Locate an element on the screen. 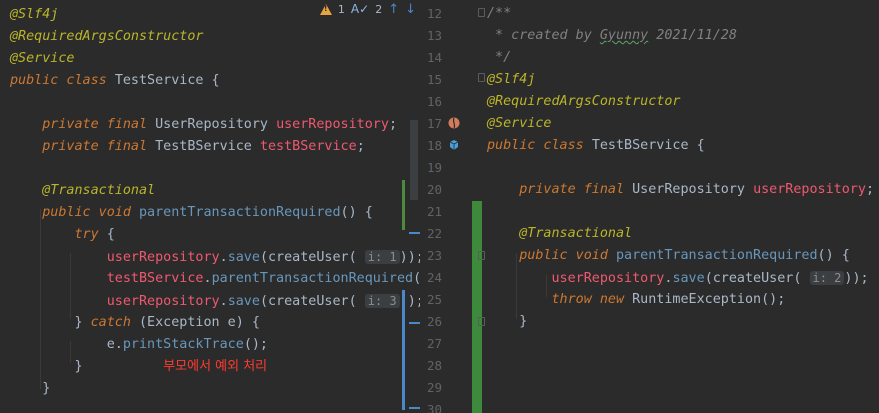 This screenshot has height=413, width=879. parameter-hint: i: 2 is located at coordinates (827, 278).